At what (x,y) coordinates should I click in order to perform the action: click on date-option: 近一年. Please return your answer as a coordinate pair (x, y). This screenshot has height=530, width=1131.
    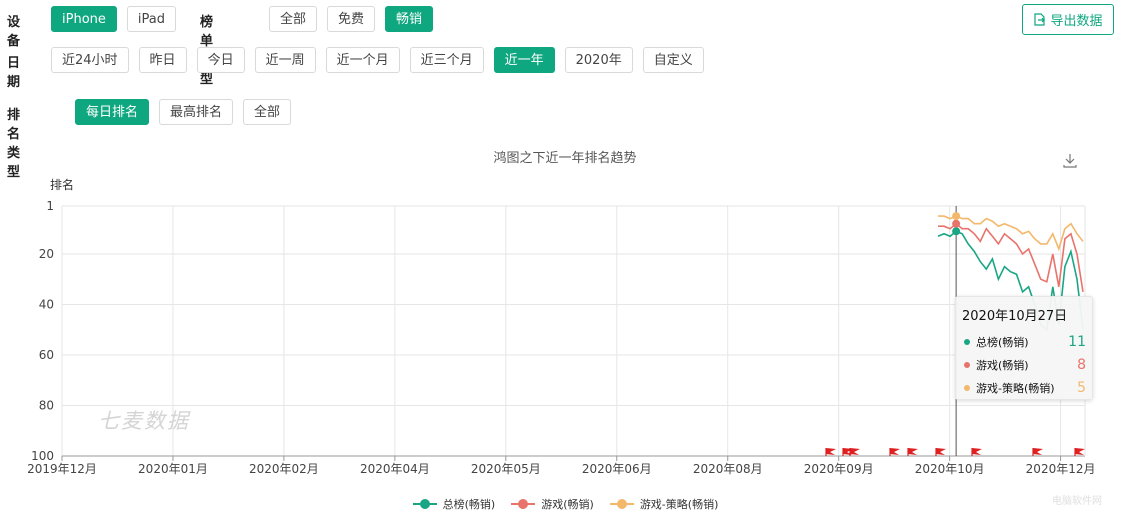
    Looking at the image, I should click on (524, 60).